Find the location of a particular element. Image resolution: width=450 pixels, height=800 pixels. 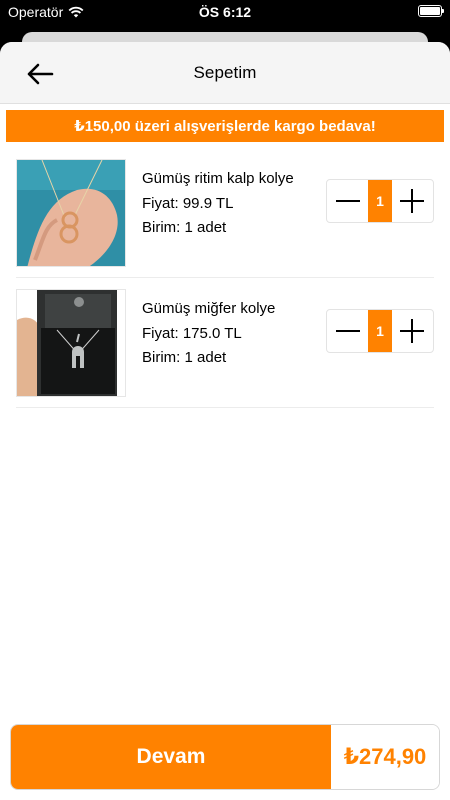

navigation-bar: Sepetim is located at coordinates (225, 73).